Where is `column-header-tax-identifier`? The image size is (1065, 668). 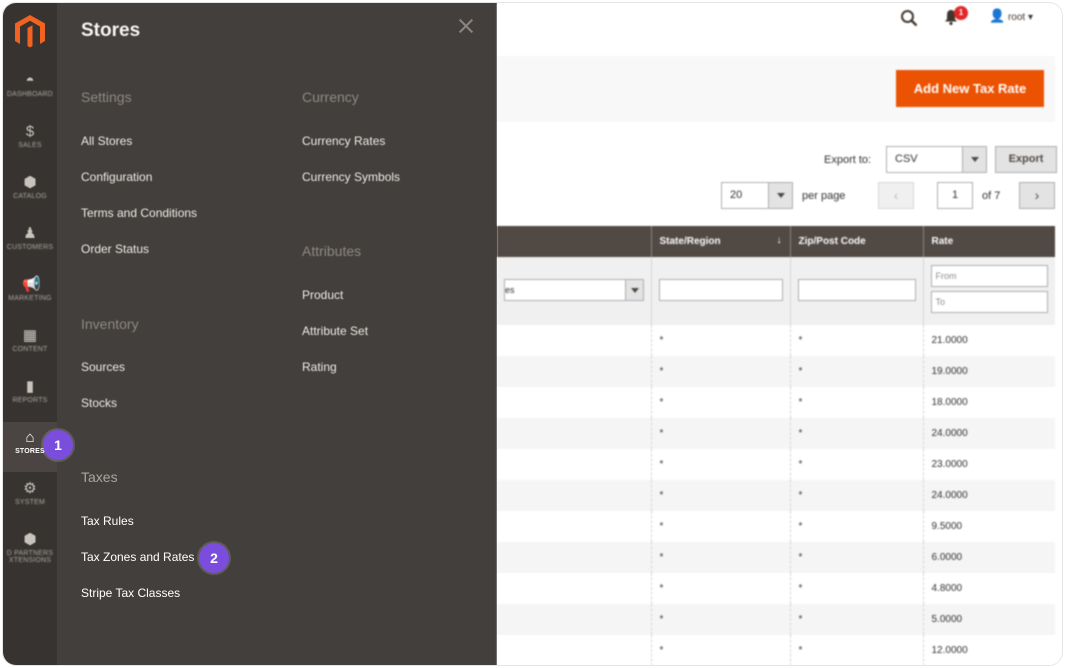 column-header-tax-identifier is located at coordinates (574, 241).